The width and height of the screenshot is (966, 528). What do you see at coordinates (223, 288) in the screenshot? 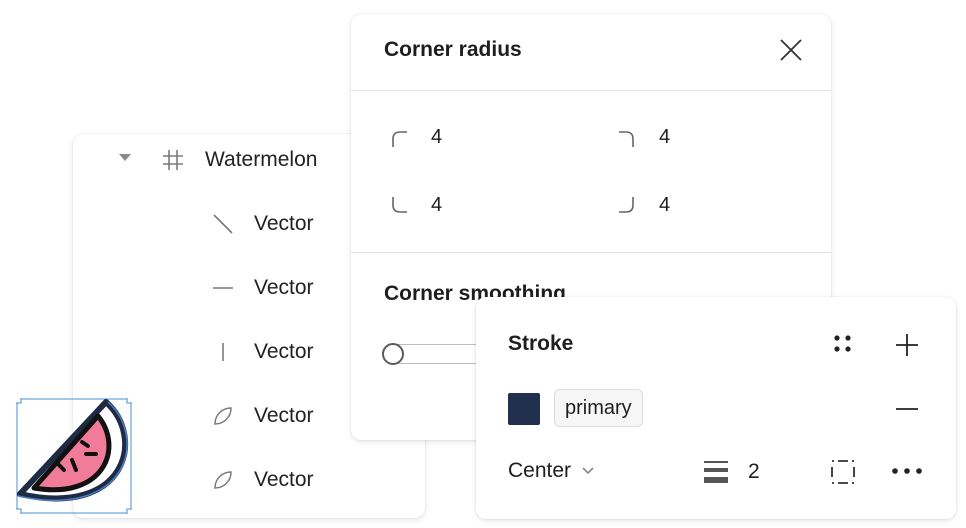
I see `horizontal-line-icon` at bounding box center [223, 288].